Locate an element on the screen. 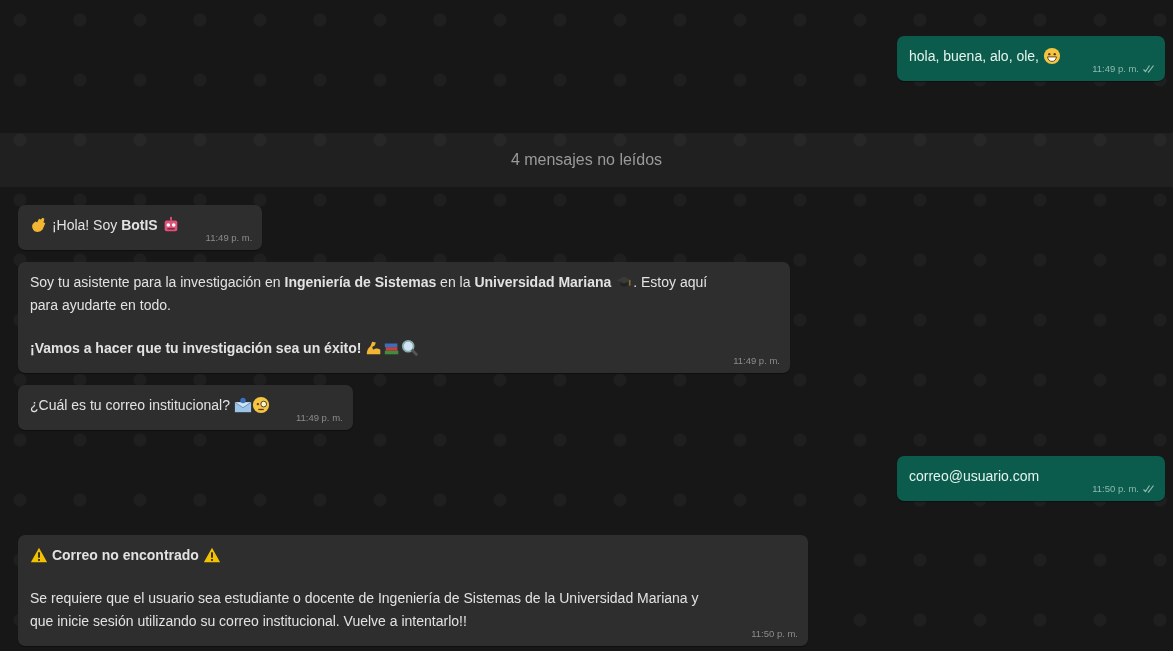 The height and width of the screenshot is (651, 1173). message-text: Soy tu asistente para la investigación en Ingeniería de Sistemas en la Universidad Mariana is located at coordinates (321, 282).